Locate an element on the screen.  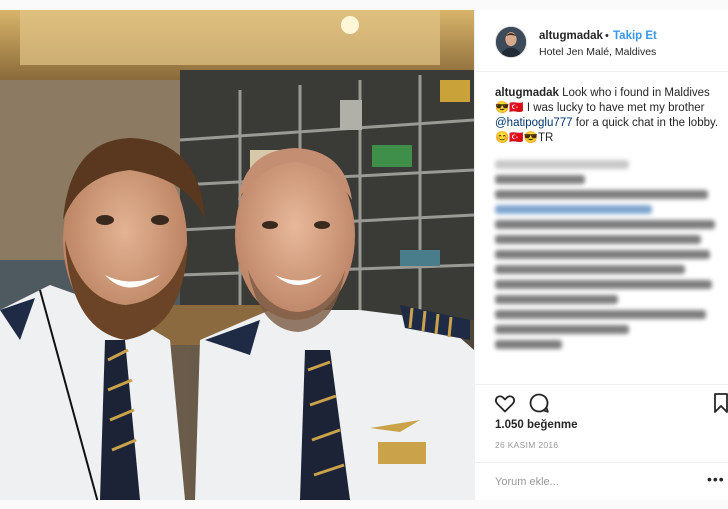
post-date: 26 KASIM 2016 is located at coordinates (526, 445).